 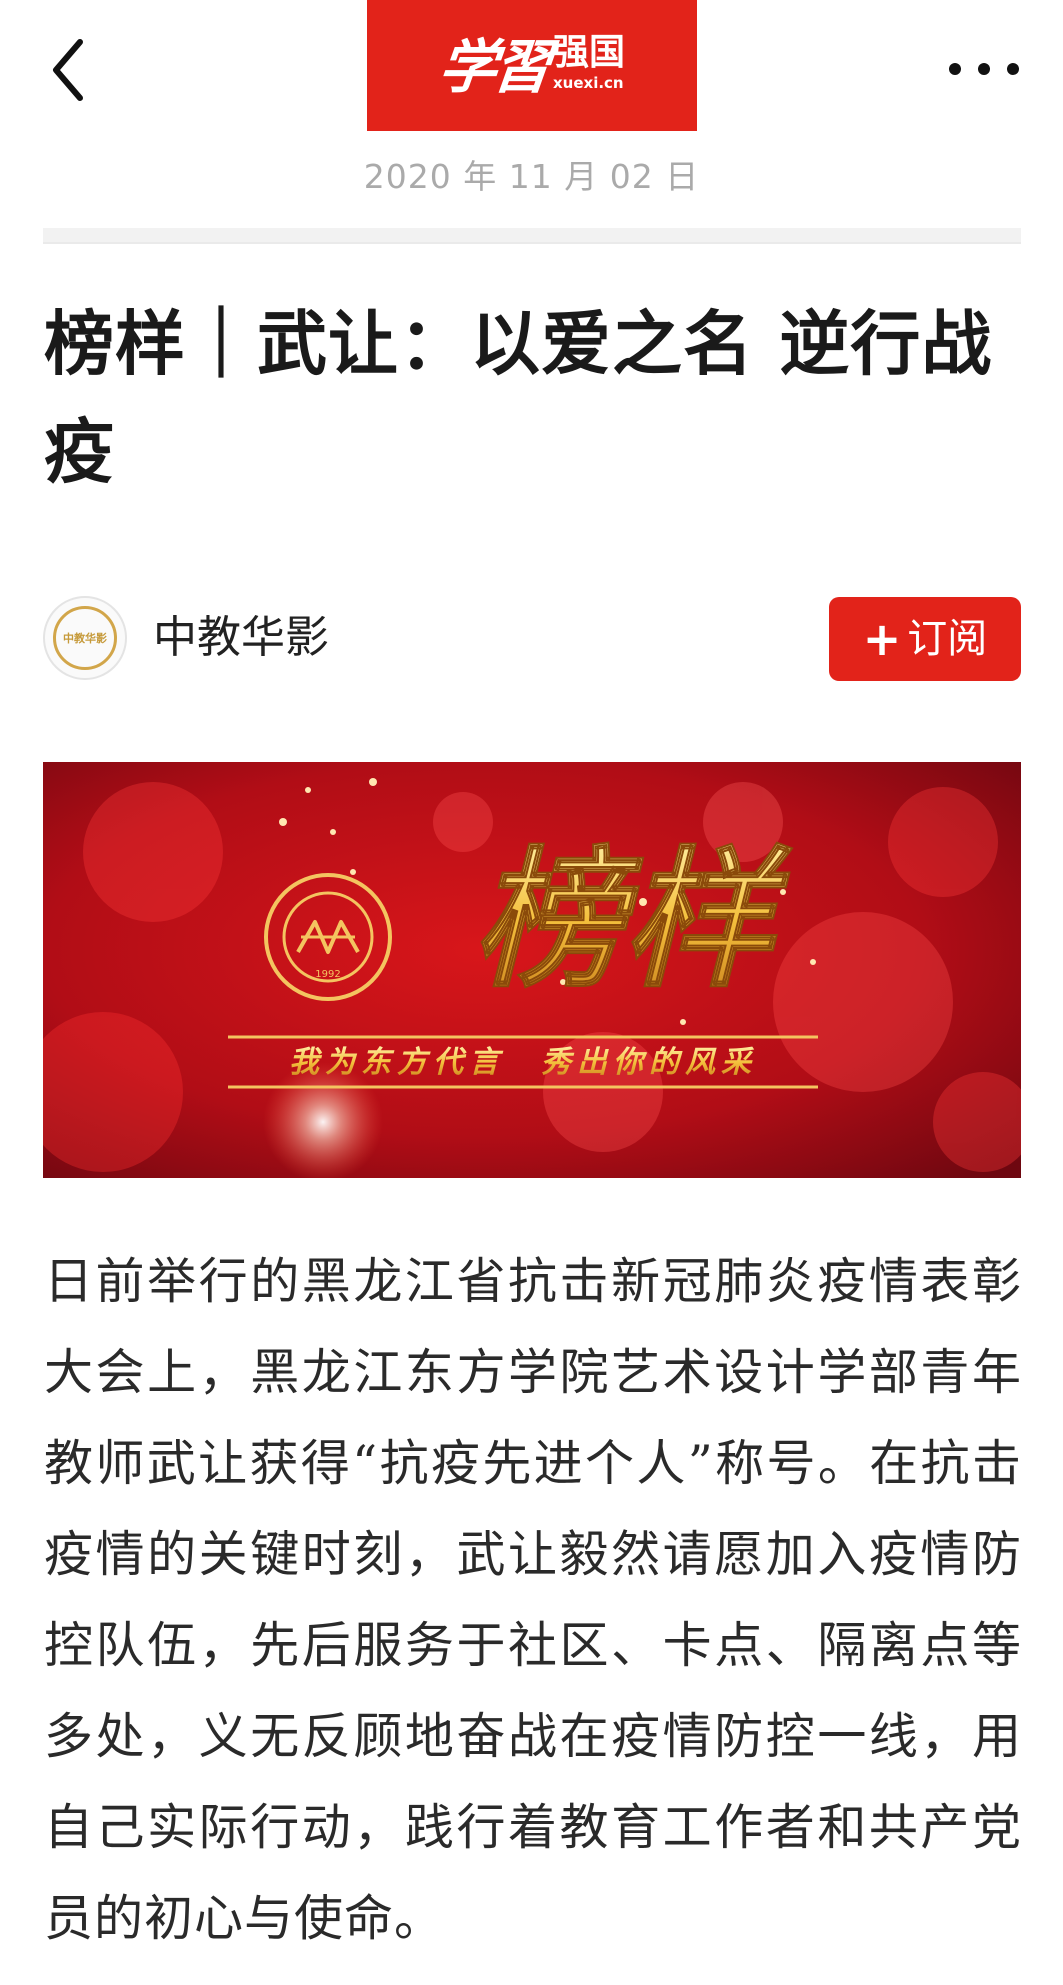 I want to click on logo-brush-text: 学習, so click(x=493, y=67).